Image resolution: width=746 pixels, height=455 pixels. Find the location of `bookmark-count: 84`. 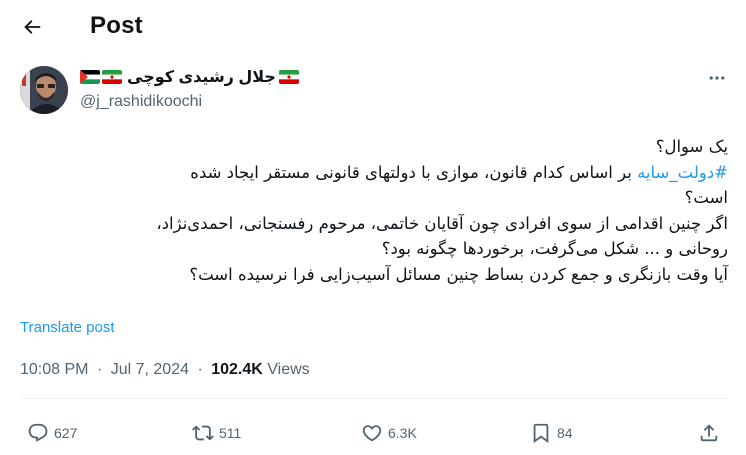

bookmark-count: 84 is located at coordinates (565, 433).